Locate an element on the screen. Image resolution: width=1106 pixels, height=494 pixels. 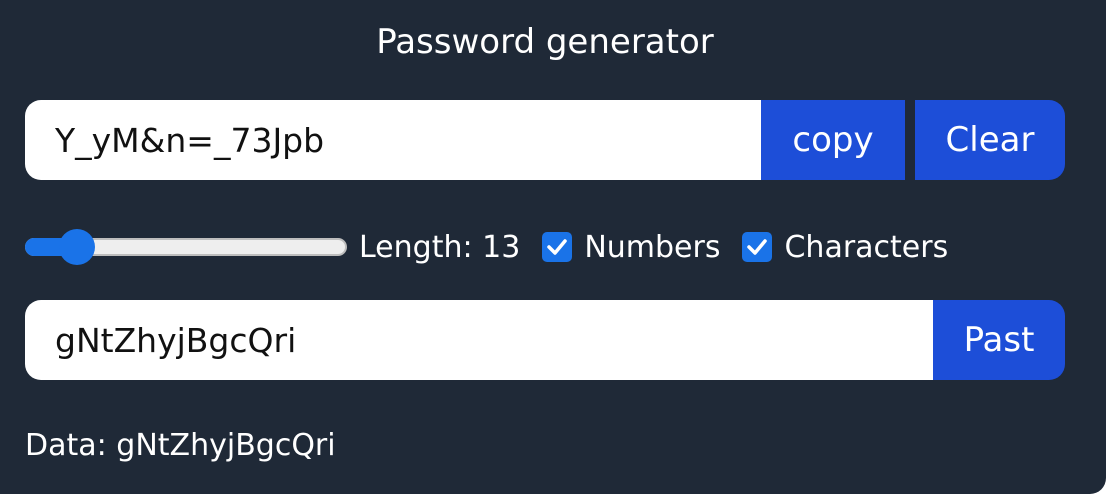
numbers-label: Numbers is located at coordinates (652, 247).